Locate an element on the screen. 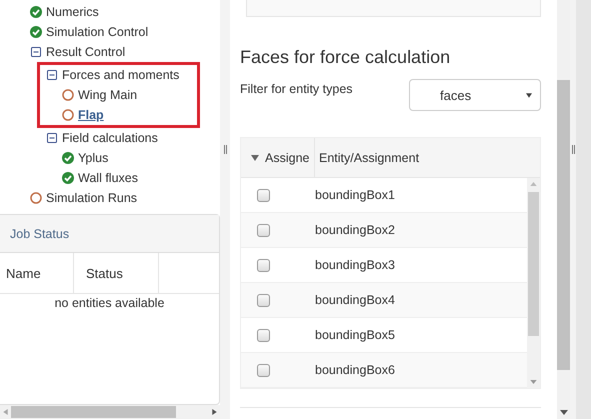  tree-item: Numerics is located at coordinates (72, 12).